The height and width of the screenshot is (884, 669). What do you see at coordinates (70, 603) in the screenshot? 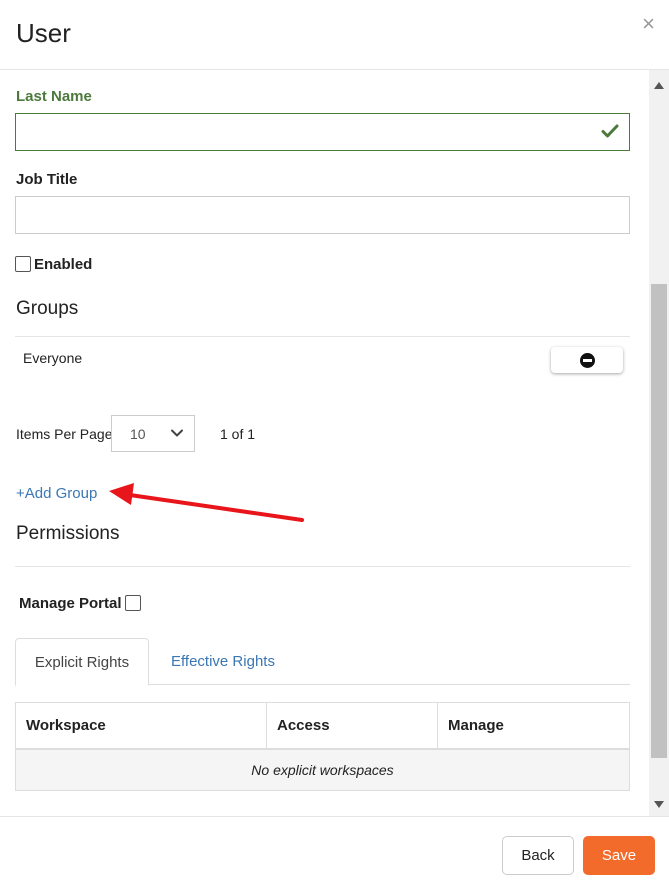
I see `manage-portal-label: Manage Portal` at bounding box center [70, 603].